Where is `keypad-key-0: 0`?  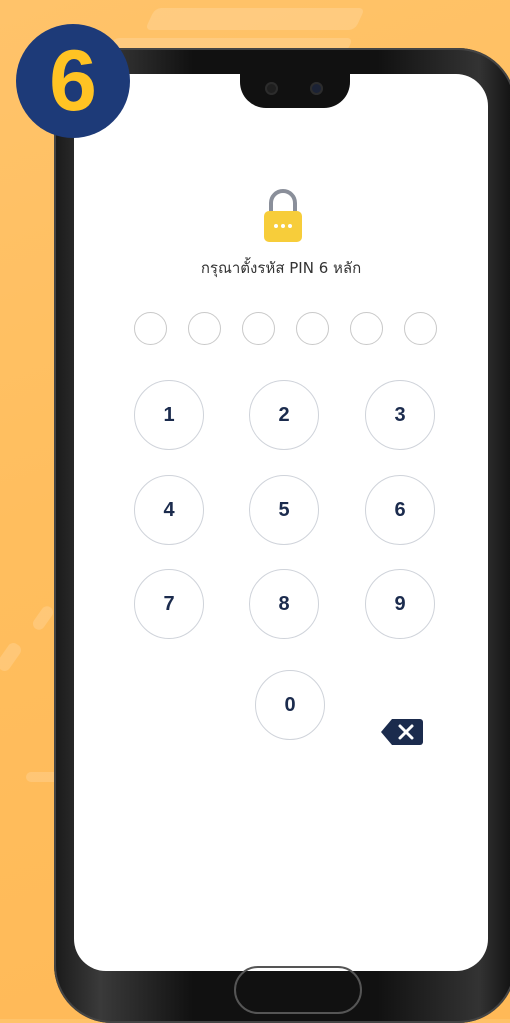
keypad-key-0: 0 is located at coordinates (290, 705).